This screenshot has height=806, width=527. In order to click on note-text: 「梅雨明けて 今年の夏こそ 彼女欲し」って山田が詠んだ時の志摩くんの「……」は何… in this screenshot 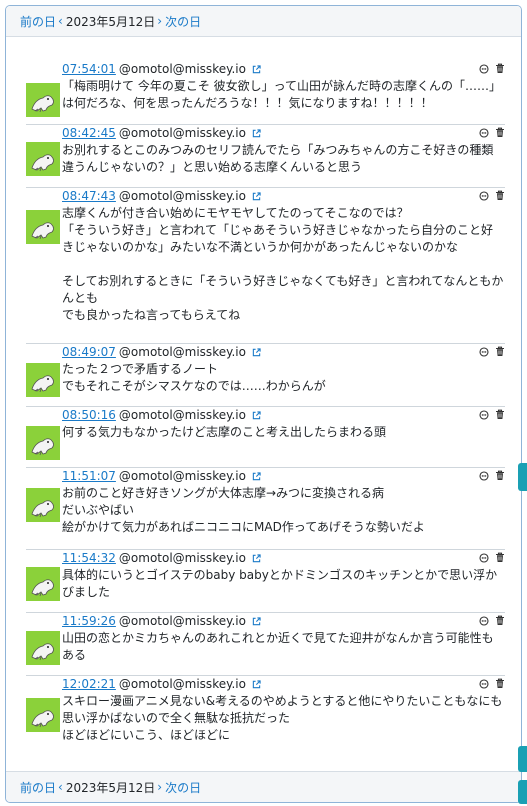, I will do `click(282, 94)`.